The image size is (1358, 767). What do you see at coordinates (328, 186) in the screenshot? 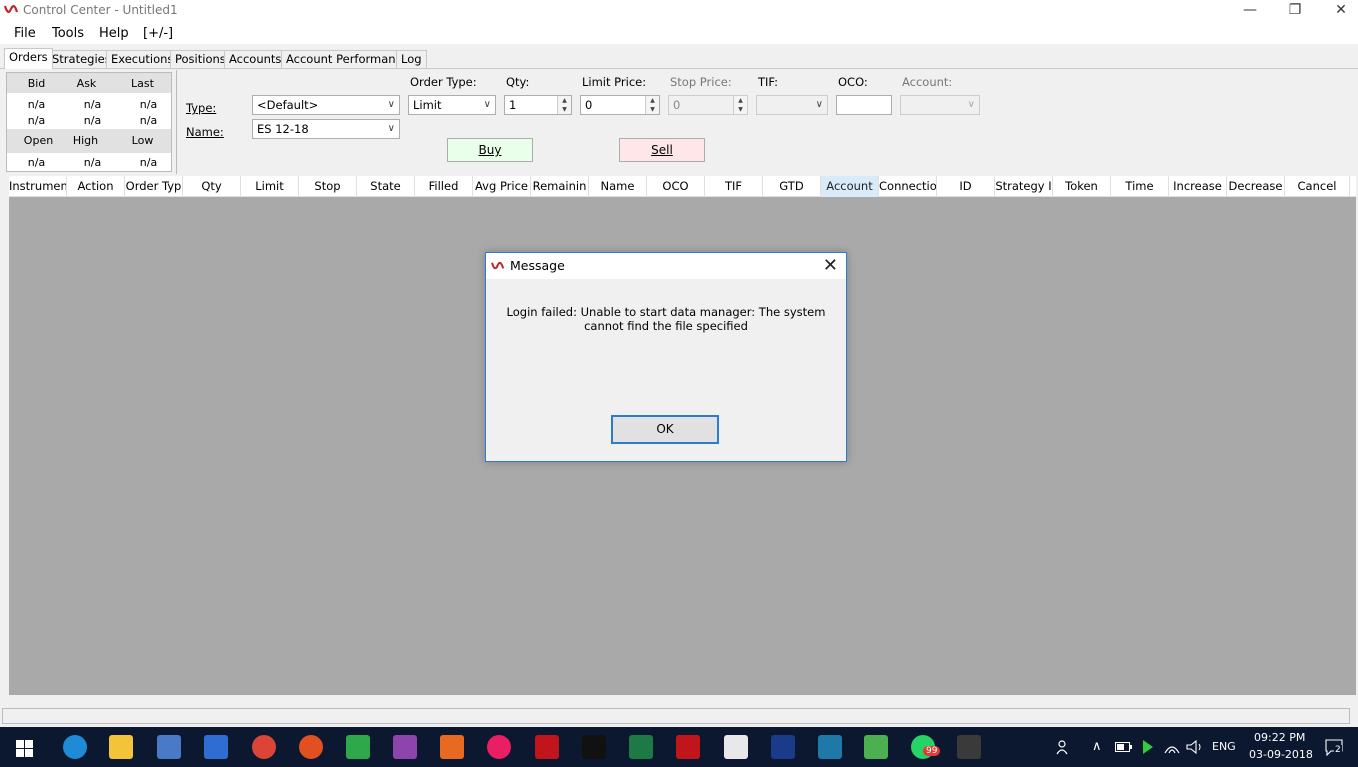
I see `column-header-stop: Stop` at bounding box center [328, 186].